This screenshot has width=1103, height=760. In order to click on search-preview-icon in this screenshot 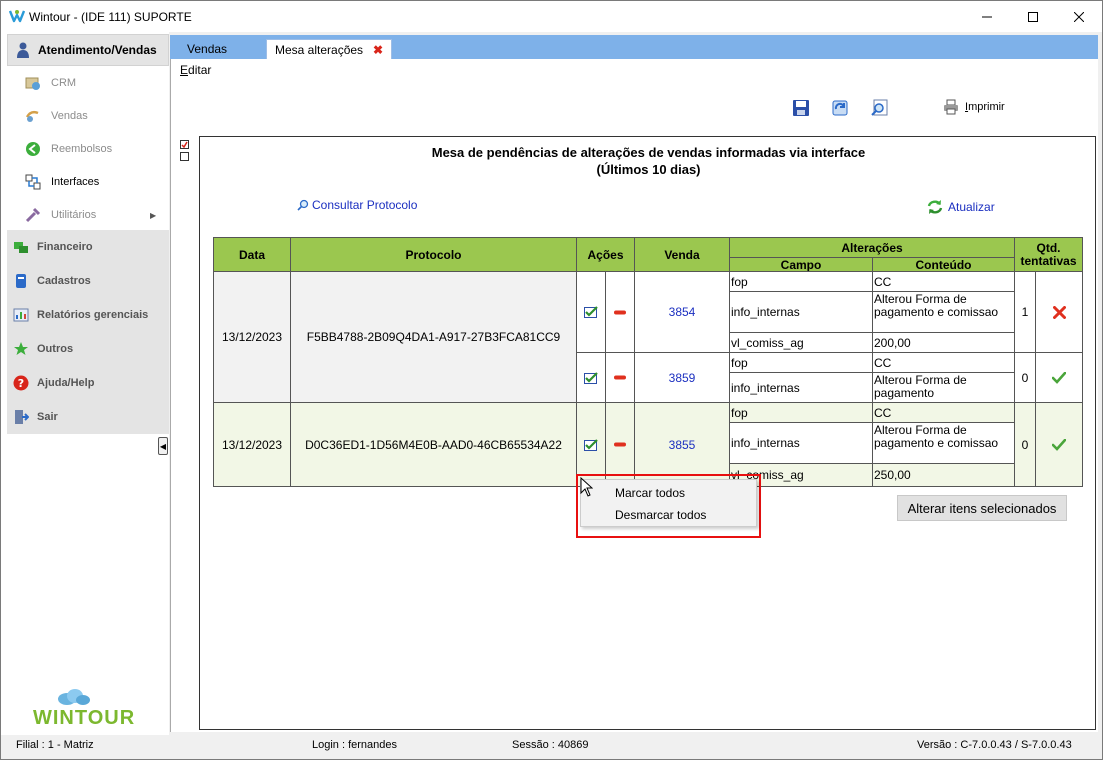, I will do `click(880, 108)`.